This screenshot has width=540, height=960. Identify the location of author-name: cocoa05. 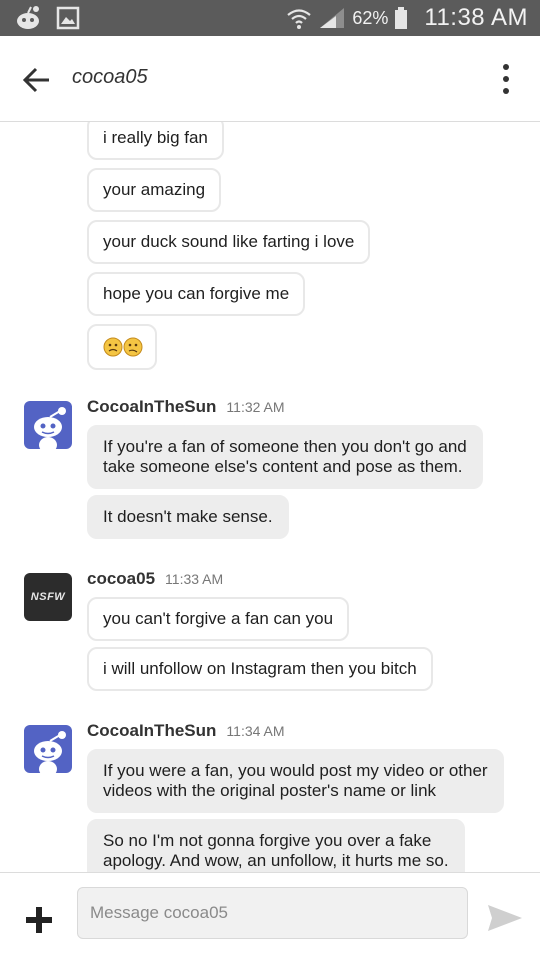
(121, 578).